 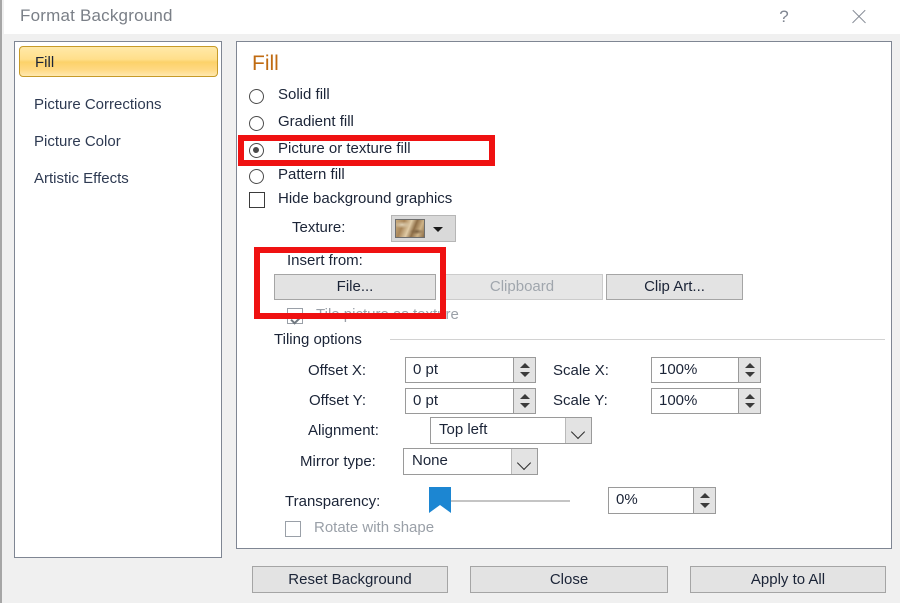 What do you see at coordinates (321, 339) in the screenshot?
I see `tiling-options-group-label: Tiling options` at bounding box center [321, 339].